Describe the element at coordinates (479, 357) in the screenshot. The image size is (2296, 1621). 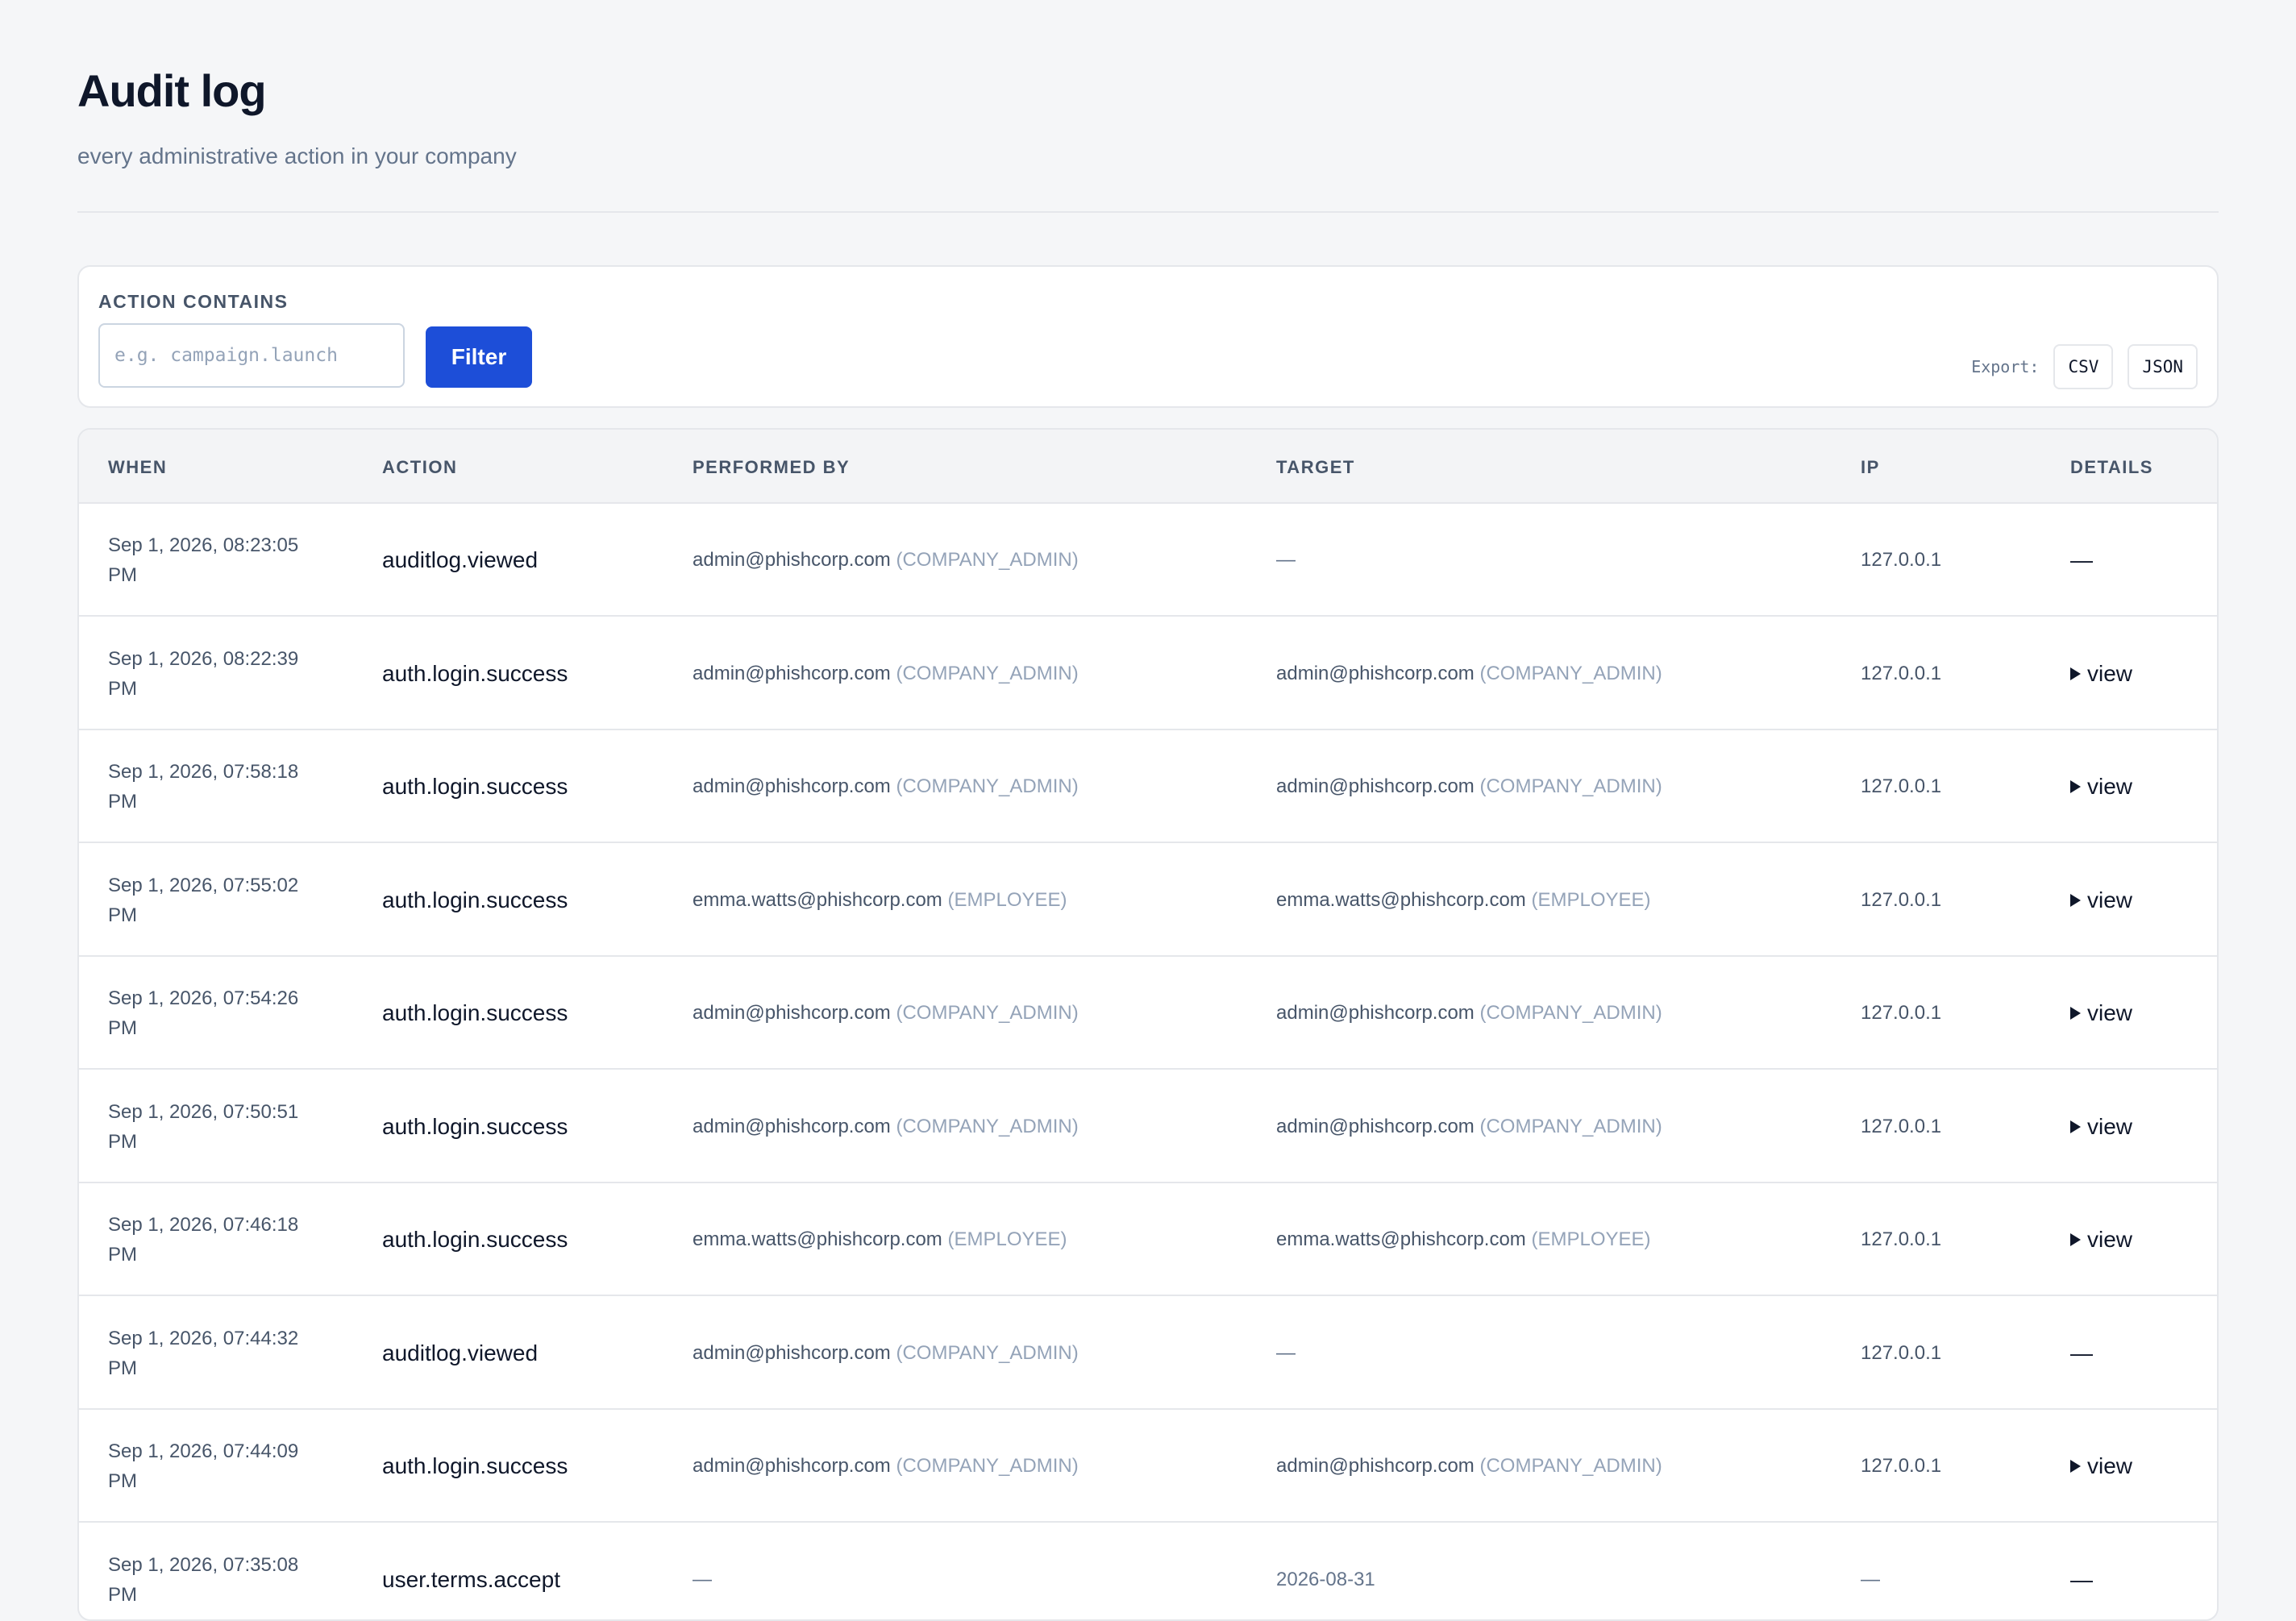
I see `filter-button: Filter` at that location.